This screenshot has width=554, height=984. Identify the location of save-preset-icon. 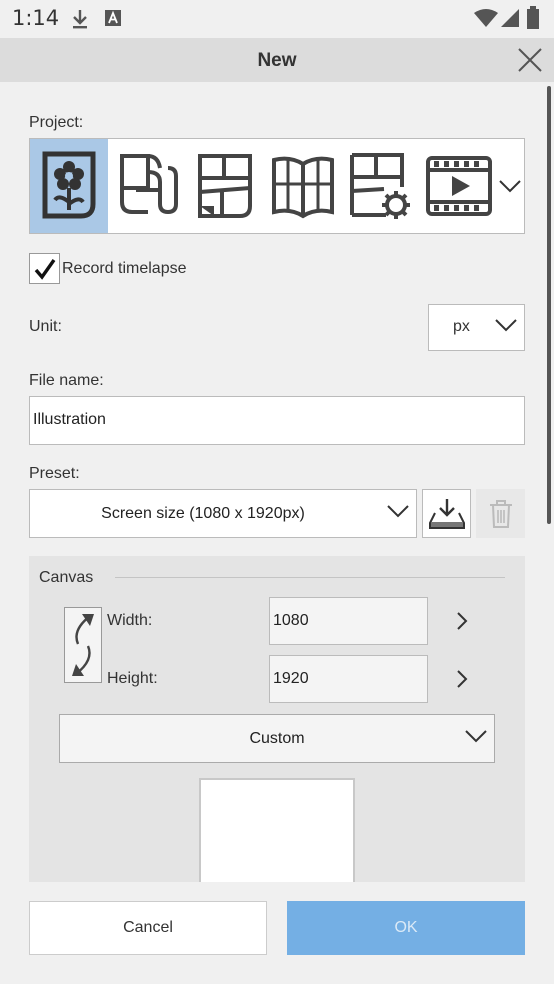
(446, 513).